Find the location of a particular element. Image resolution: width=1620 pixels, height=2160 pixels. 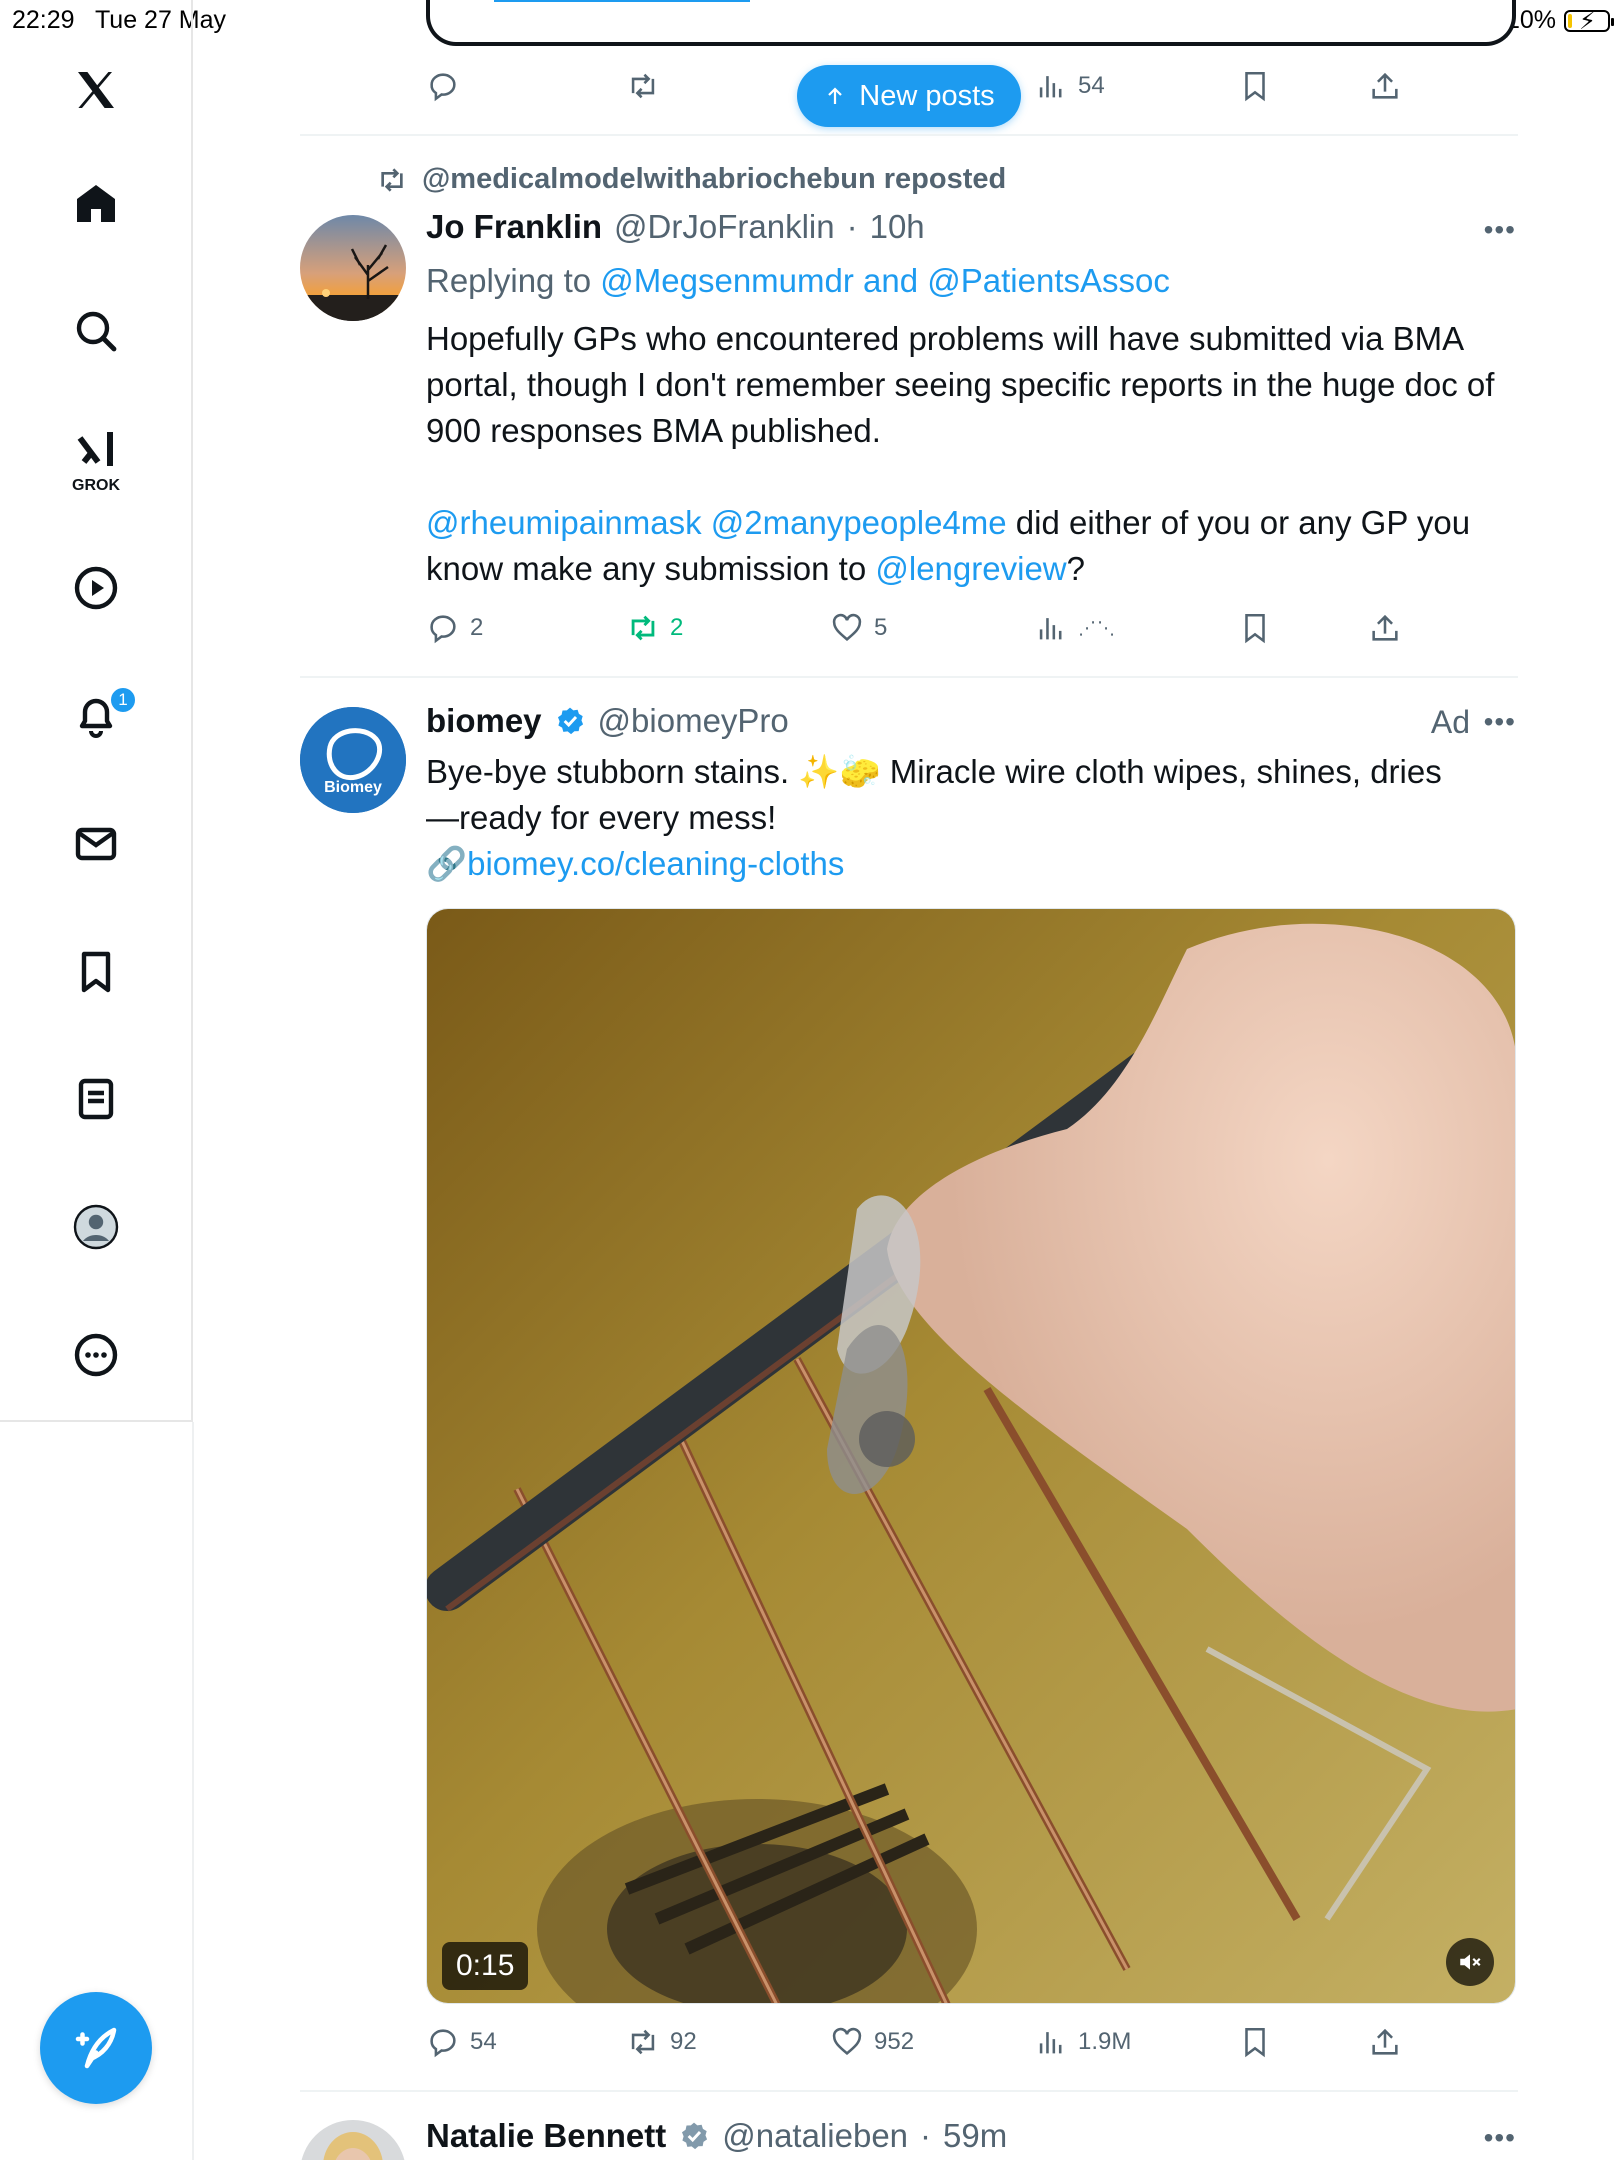

tweet-header: biomey @biomeyPro is located at coordinates (607, 721).